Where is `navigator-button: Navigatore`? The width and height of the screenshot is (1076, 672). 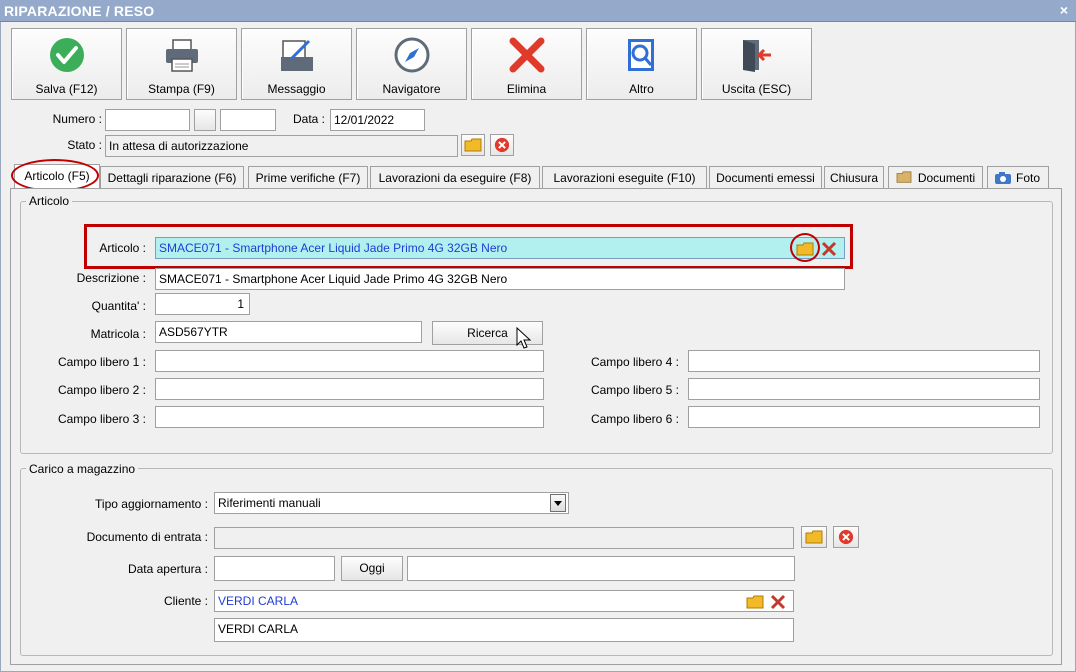 navigator-button: Navigatore is located at coordinates (411, 64).